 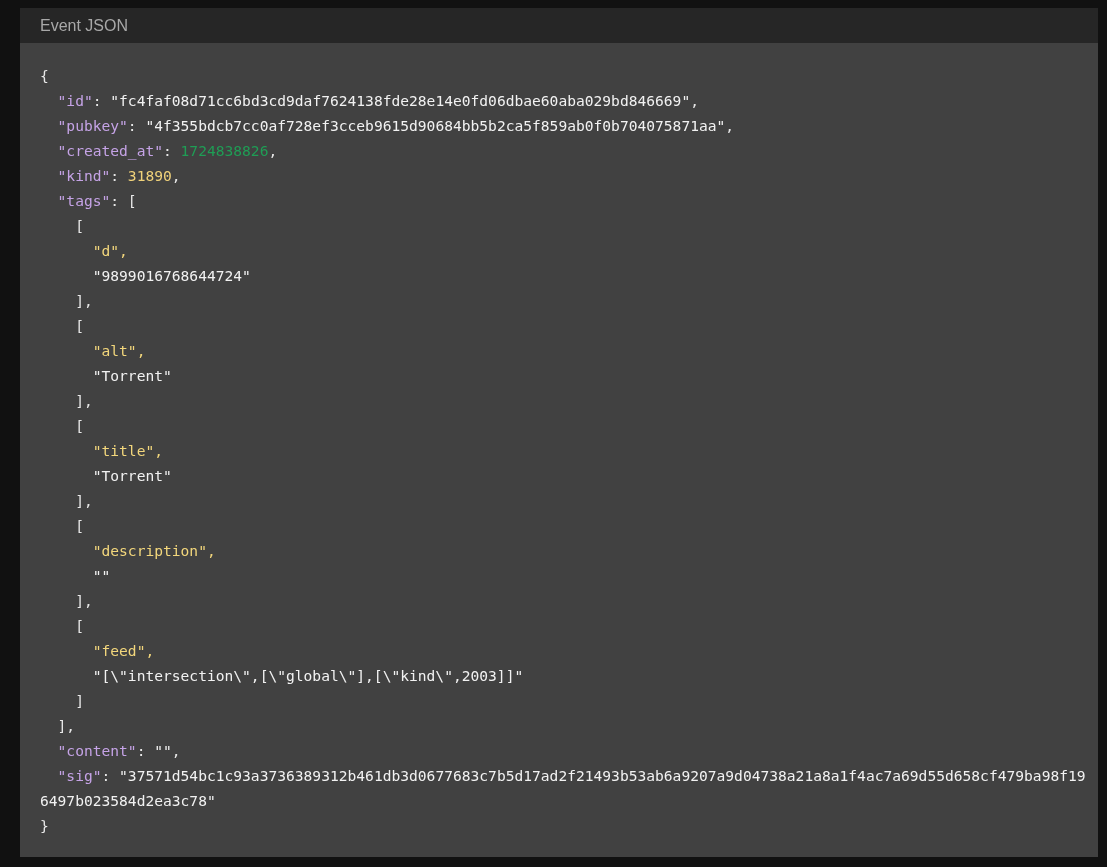 What do you see at coordinates (119, 351) in the screenshot?
I see `code-line: "alt",` at bounding box center [119, 351].